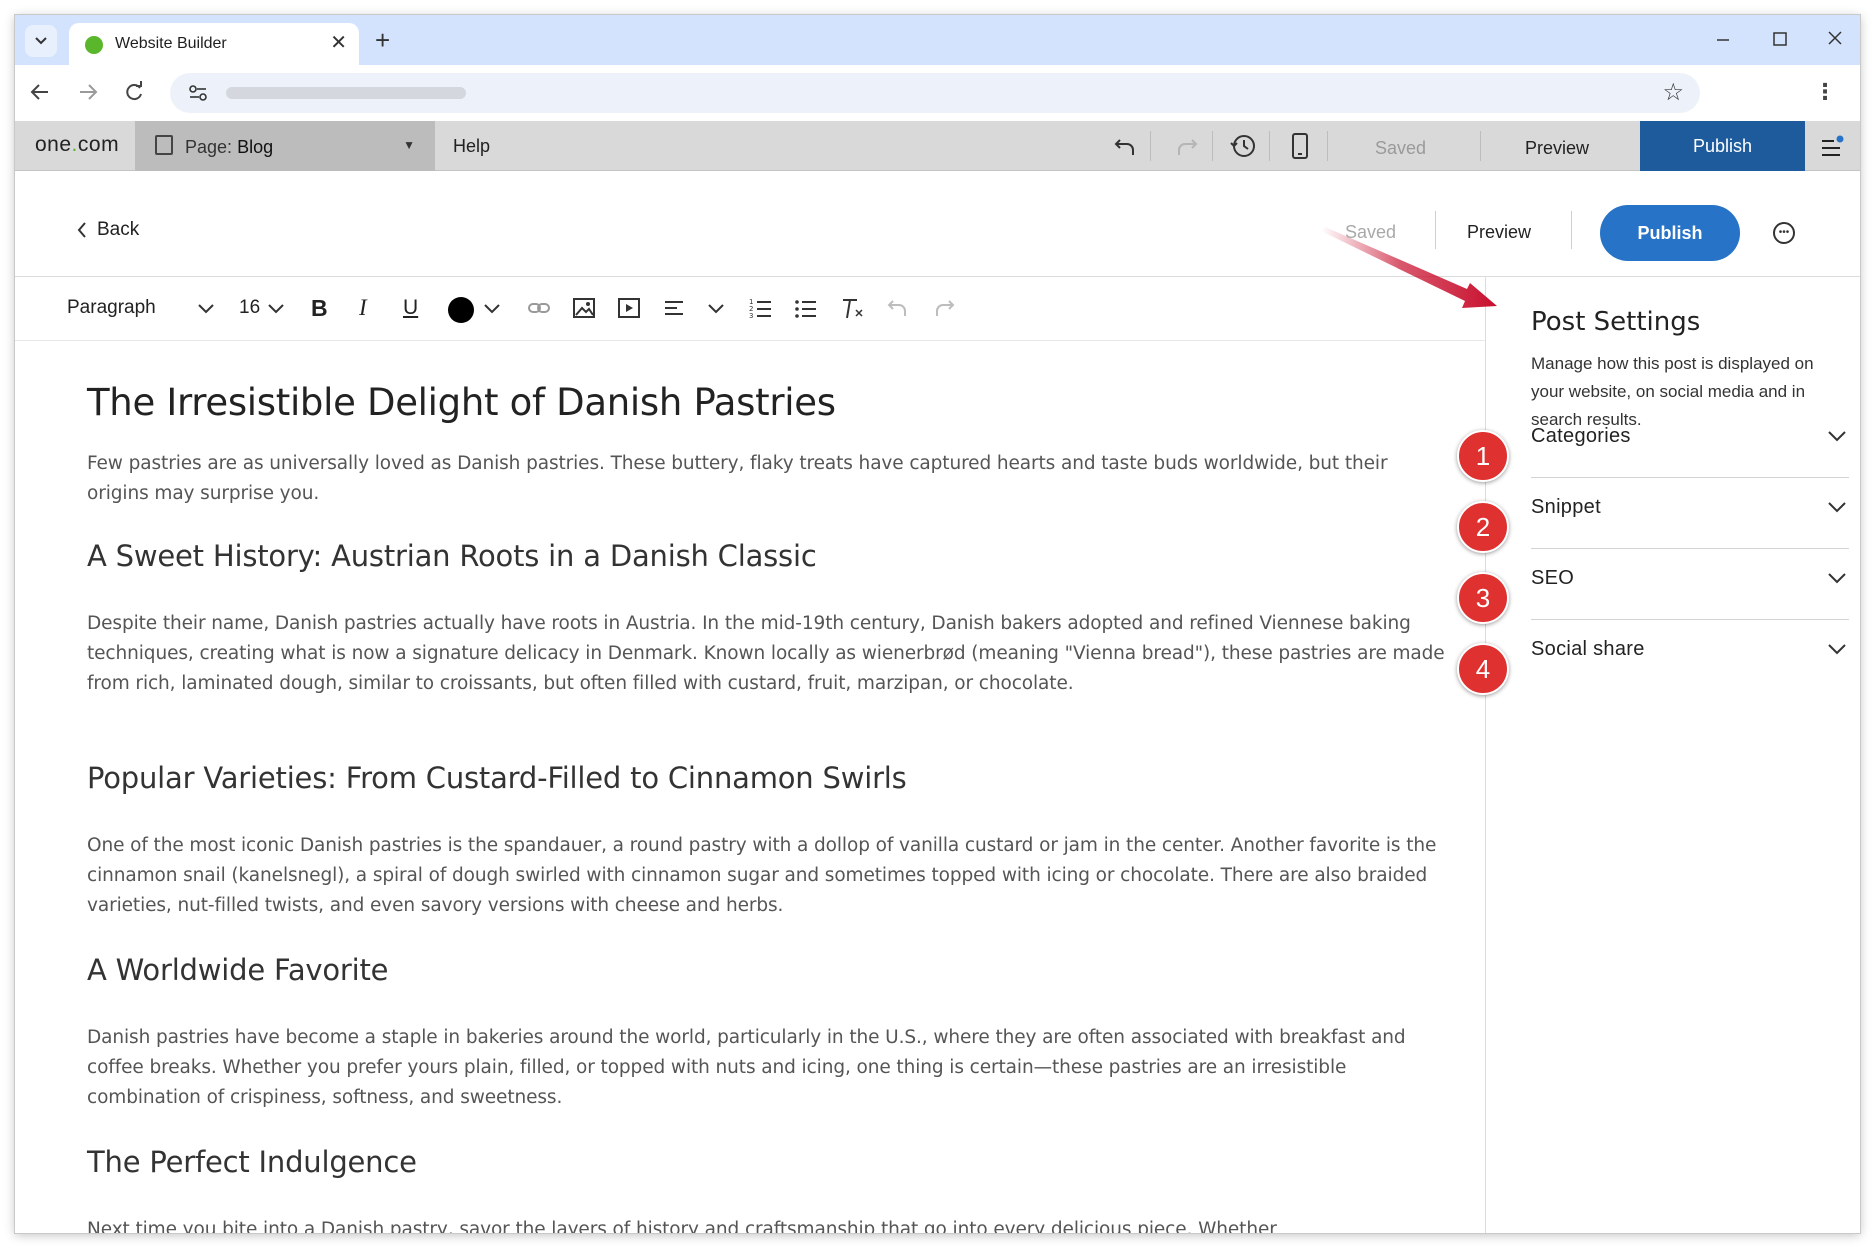 This screenshot has height=1248, width=1875. Describe the element at coordinates (1300, 148) in the screenshot. I see `mobile-view-icon` at that location.